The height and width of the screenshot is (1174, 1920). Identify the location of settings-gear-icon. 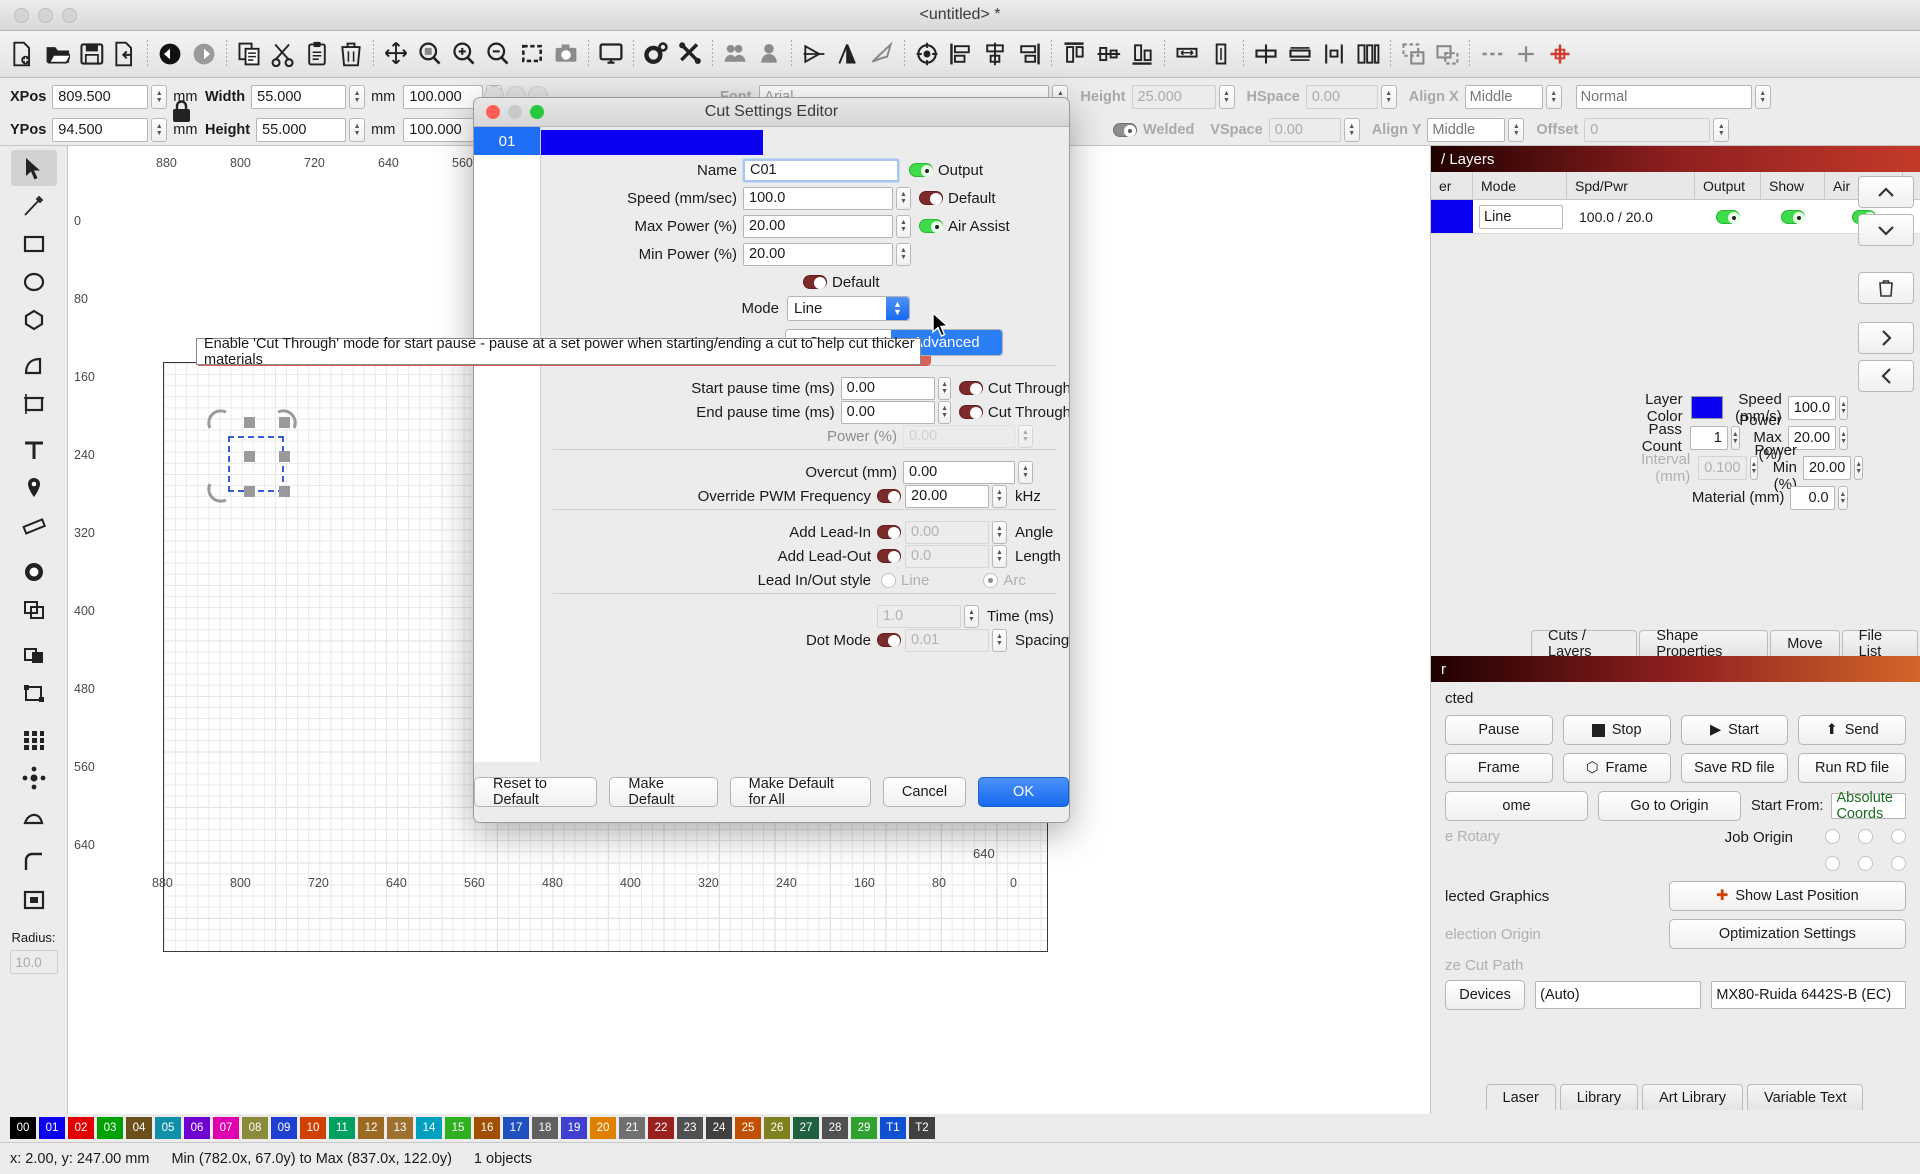
(656, 54).